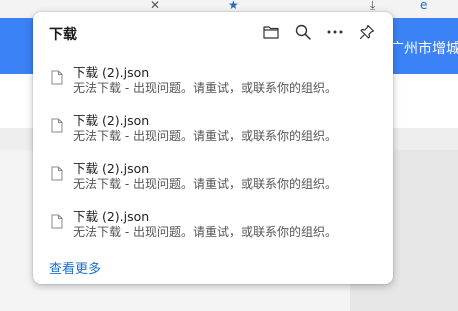 The height and width of the screenshot is (311, 458). Describe the element at coordinates (428, 6) in the screenshot. I see `edge-icon: e` at that location.